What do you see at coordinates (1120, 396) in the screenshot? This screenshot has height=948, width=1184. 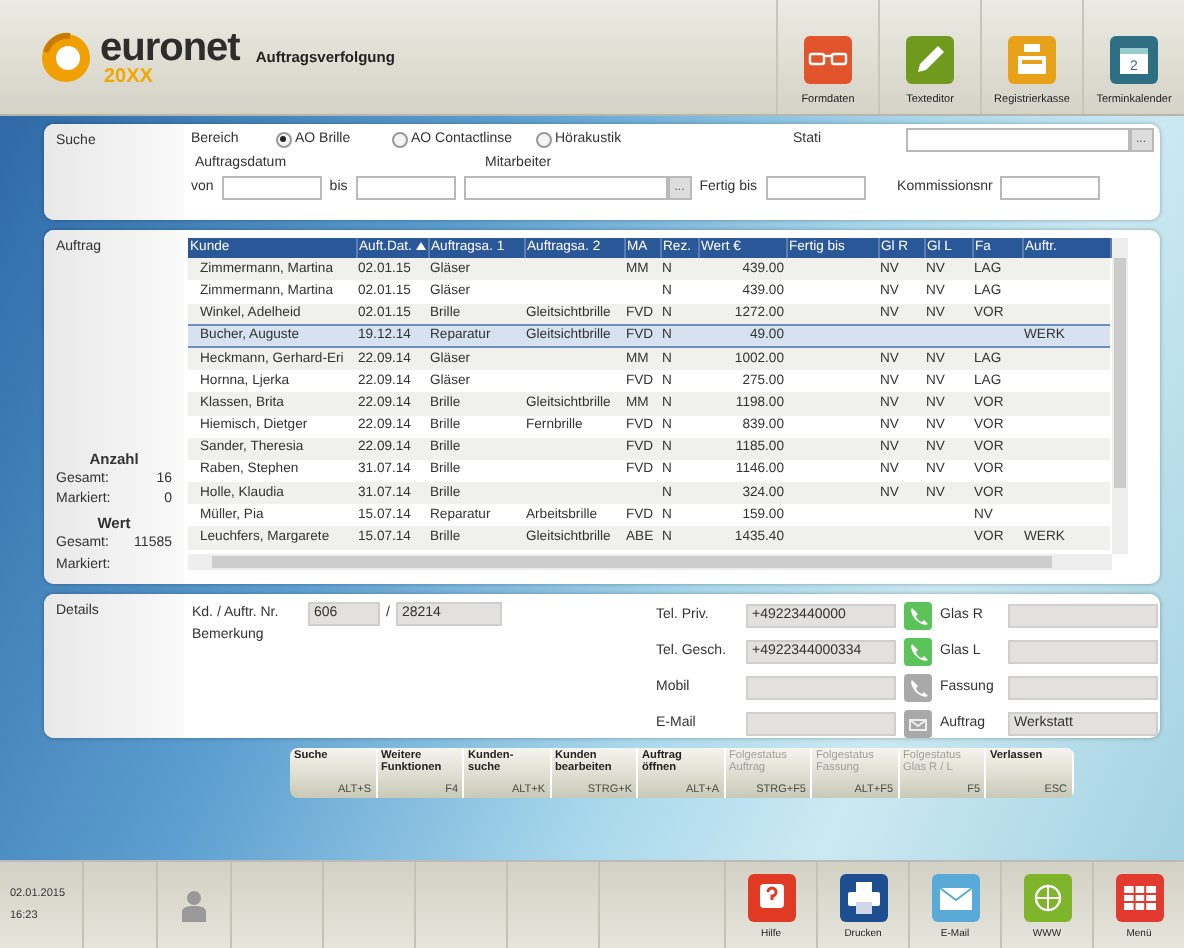 I see `vertical-scrollbar` at bounding box center [1120, 396].